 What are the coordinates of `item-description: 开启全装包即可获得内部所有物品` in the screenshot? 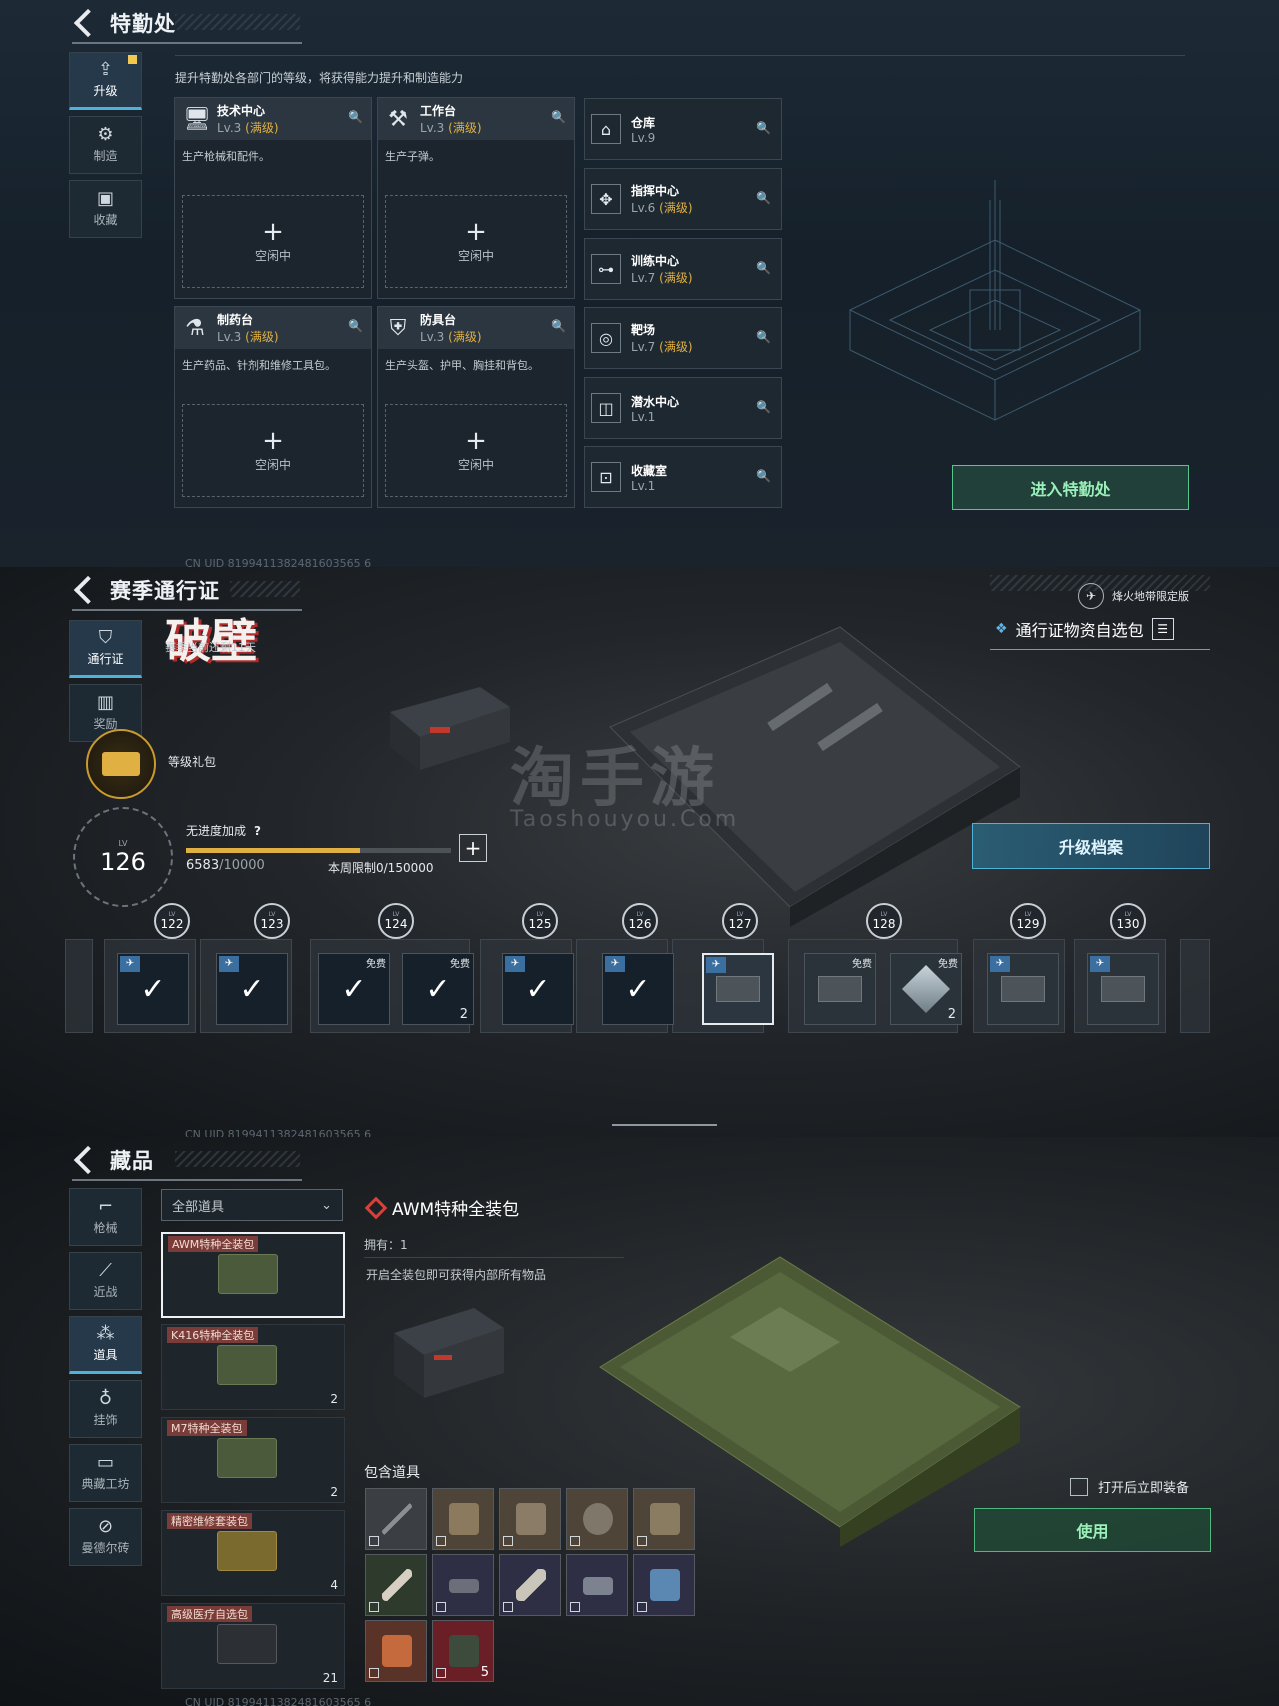 It's located at (456, 1275).